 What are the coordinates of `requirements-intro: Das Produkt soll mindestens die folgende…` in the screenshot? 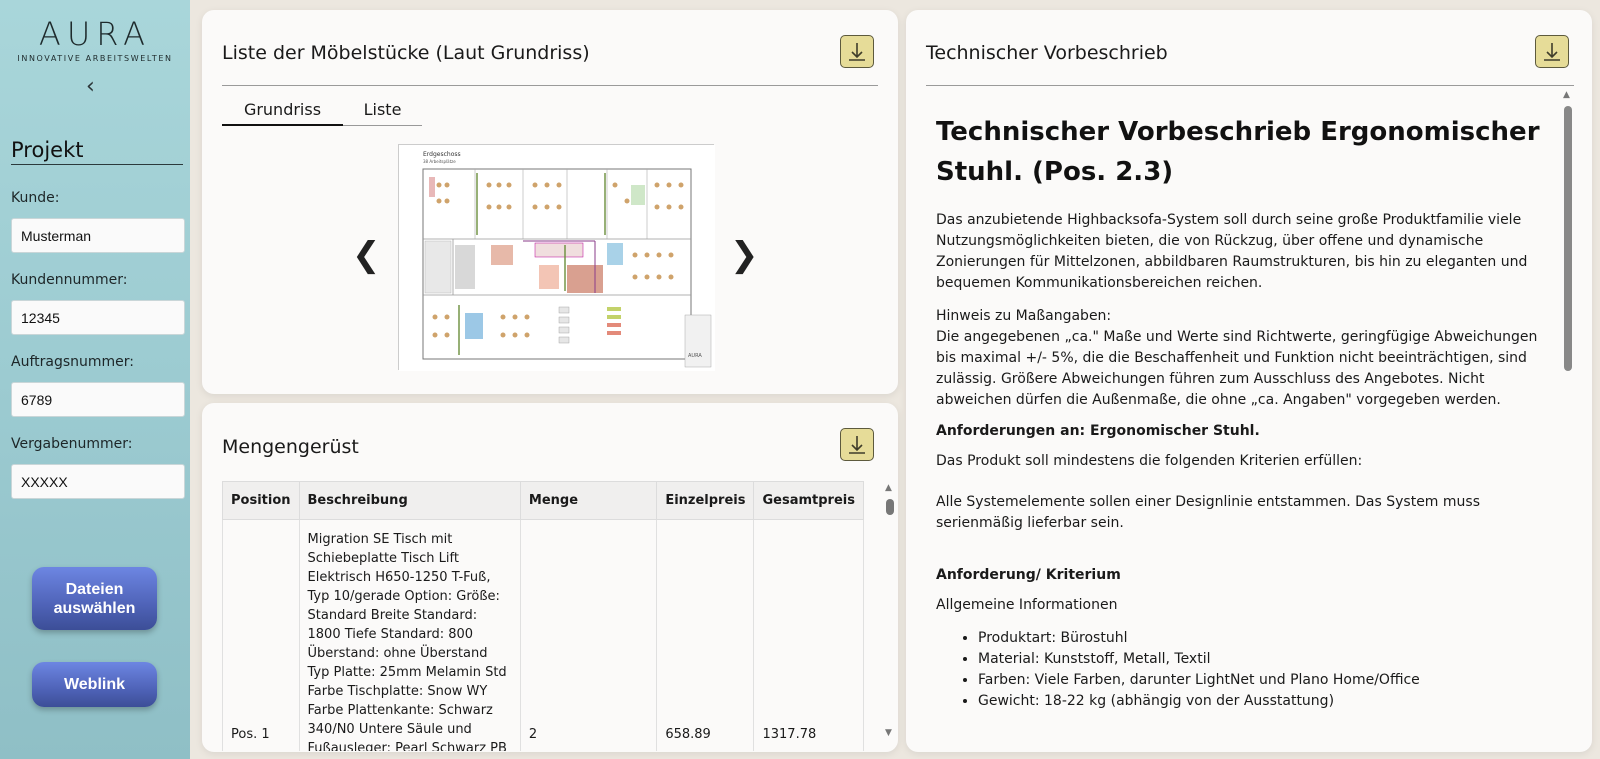 It's located at (1149, 461).